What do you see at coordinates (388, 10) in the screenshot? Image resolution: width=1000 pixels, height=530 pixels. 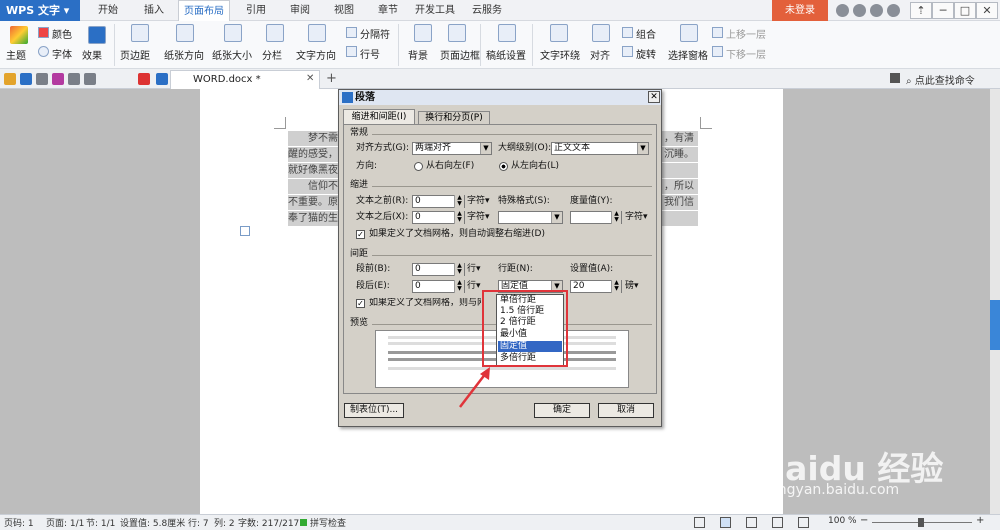 I see `tab-chapter: 章节` at bounding box center [388, 10].